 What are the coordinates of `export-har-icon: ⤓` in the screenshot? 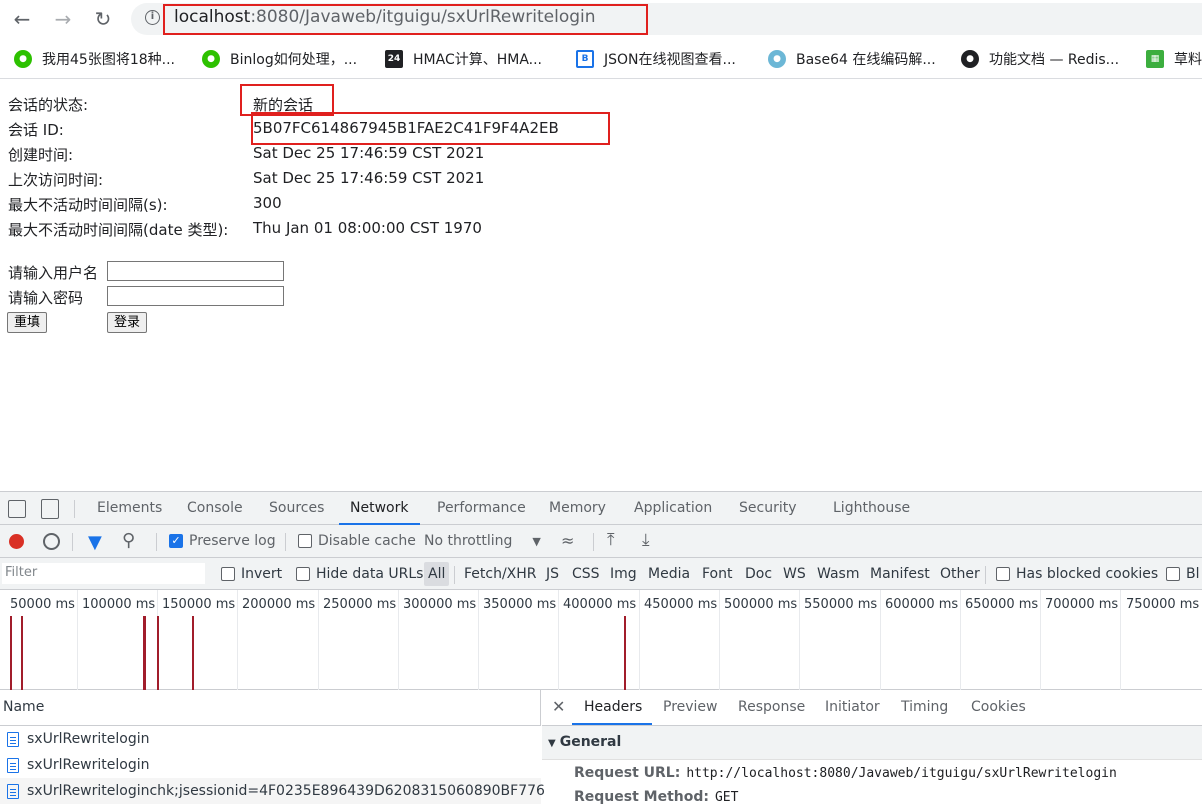 It's located at (646, 540).